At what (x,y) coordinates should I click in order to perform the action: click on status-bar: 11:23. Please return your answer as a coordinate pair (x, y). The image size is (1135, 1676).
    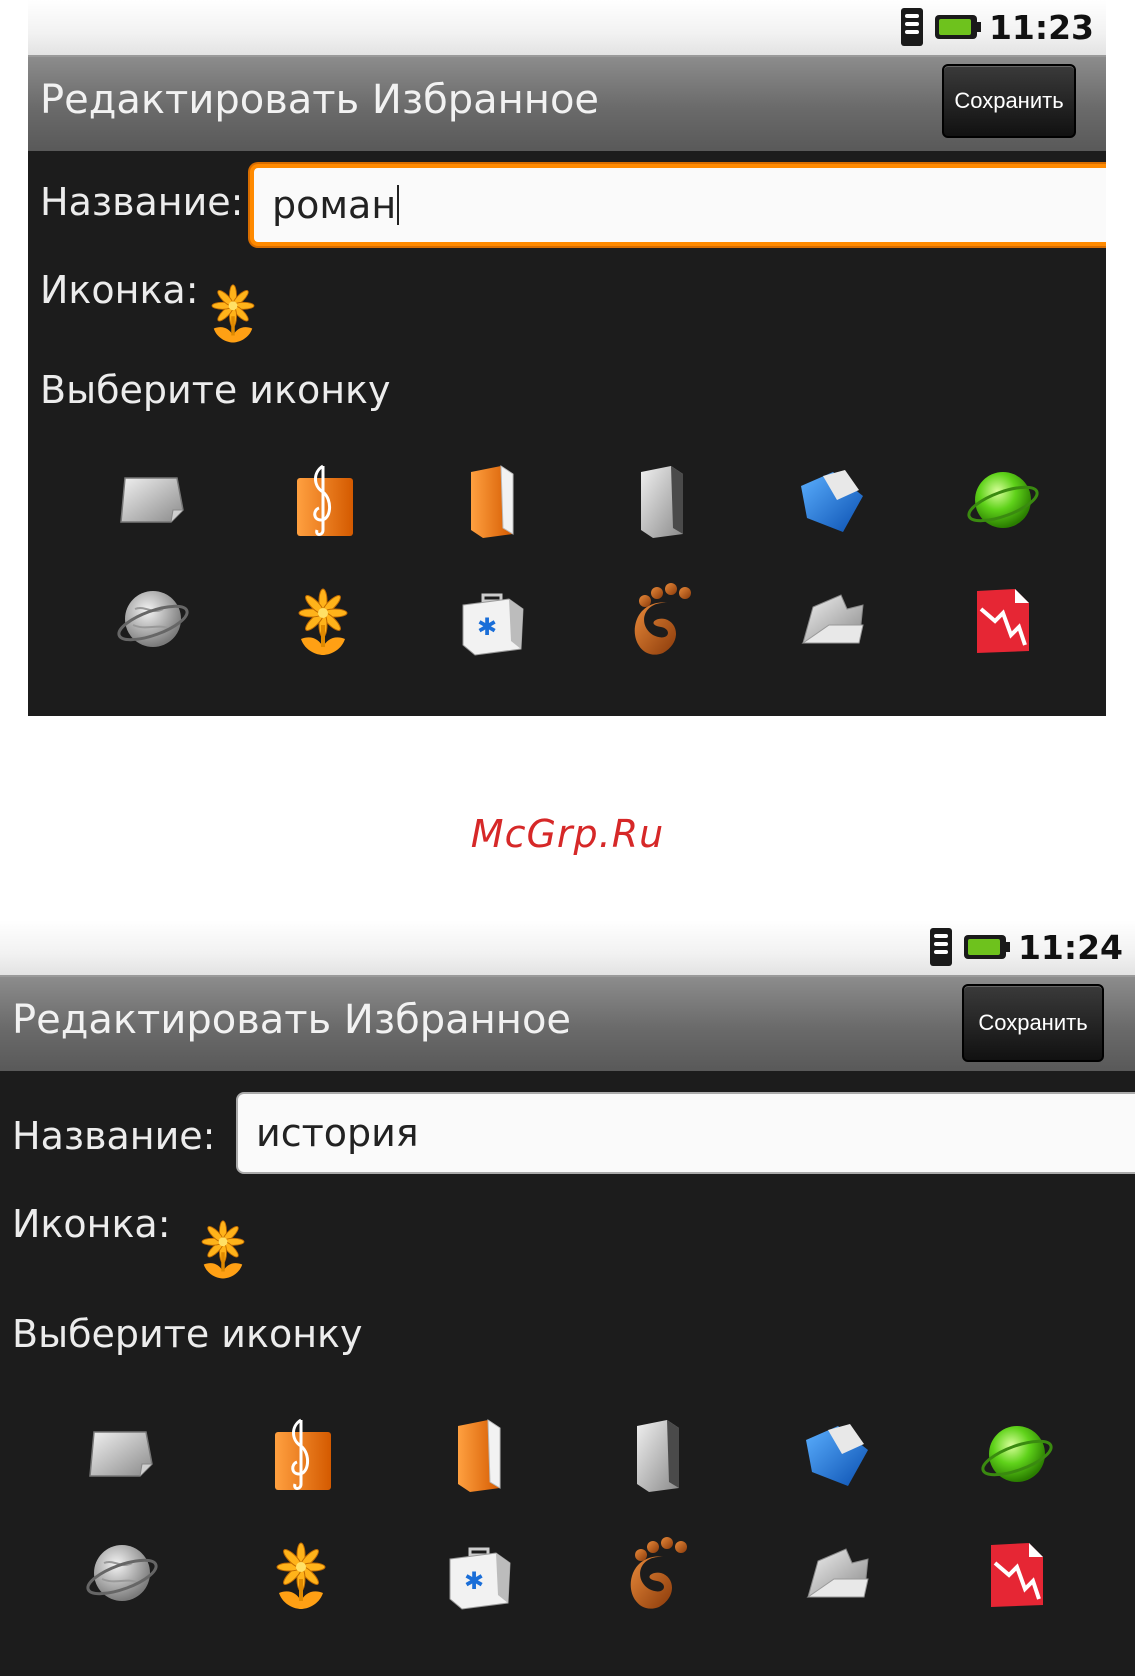
    Looking at the image, I should click on (567, 28).